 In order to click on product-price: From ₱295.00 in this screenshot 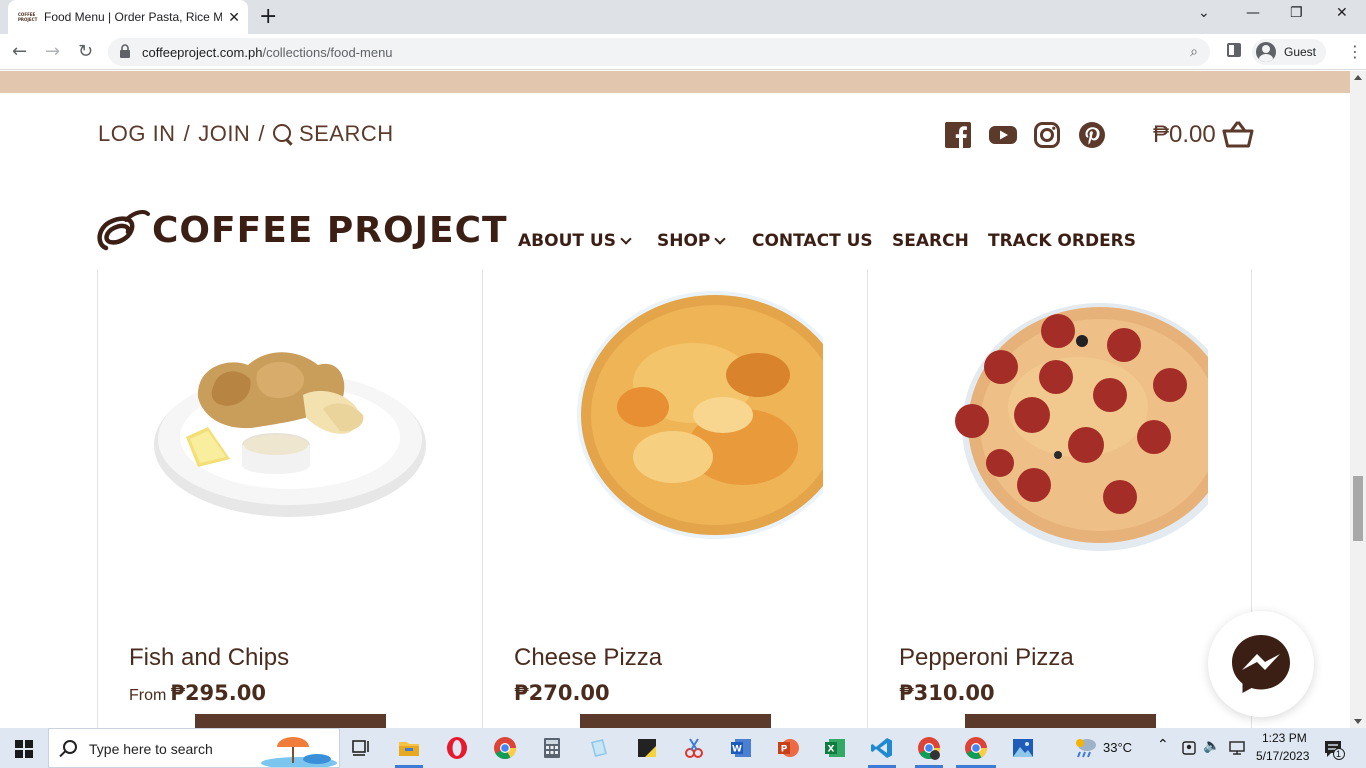, I will do `click(197, 693)`.